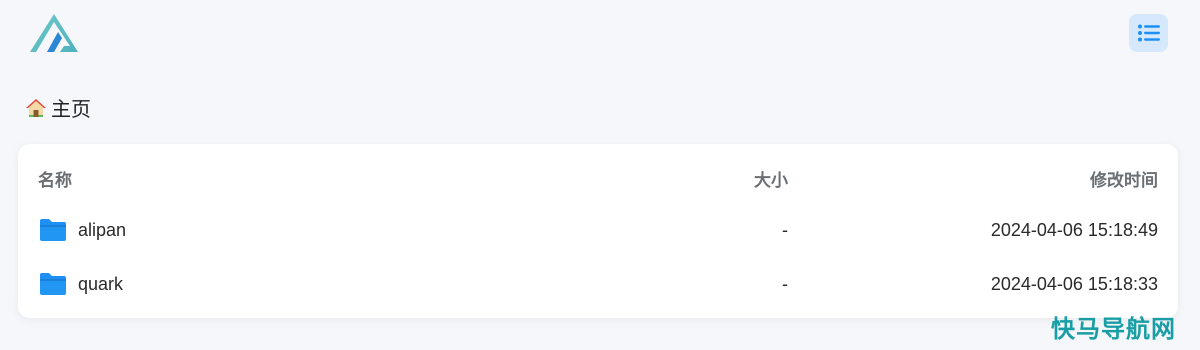 The height and width of the screenshot is (350, 1200). I want to click on header-modified: 修改时间, so click(973, 178).